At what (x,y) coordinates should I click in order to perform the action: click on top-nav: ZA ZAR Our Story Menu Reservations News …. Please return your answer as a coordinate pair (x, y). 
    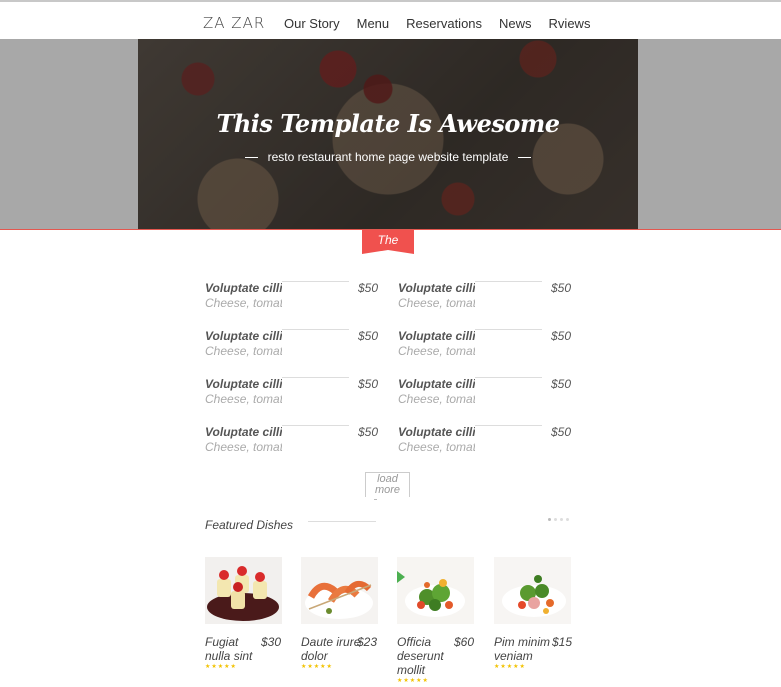
    Looking at the image, I should click on (390, 20).